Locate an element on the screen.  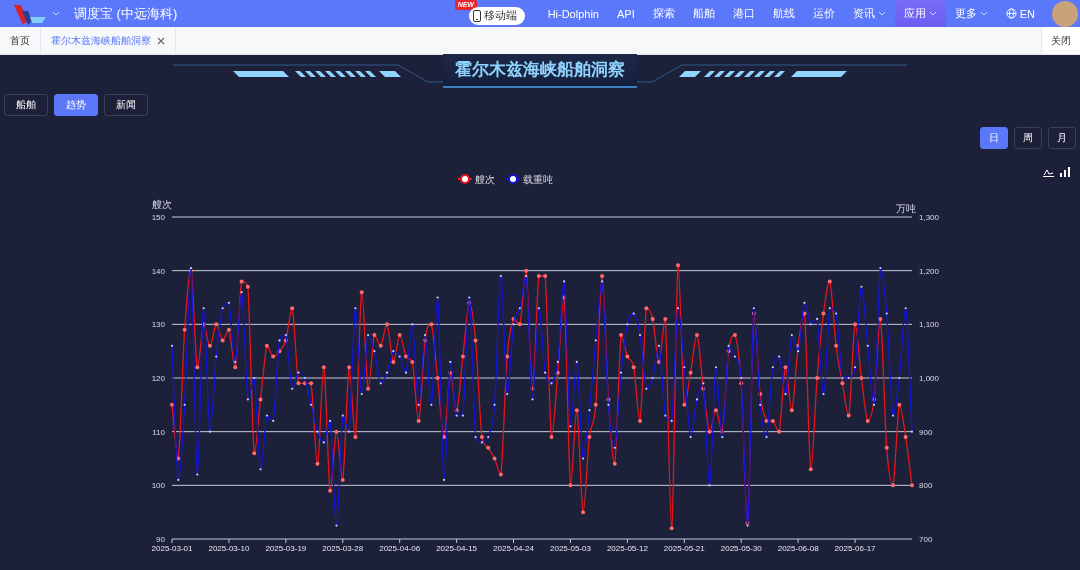
nav-item: 运价 is located at coordinates (823, 13).